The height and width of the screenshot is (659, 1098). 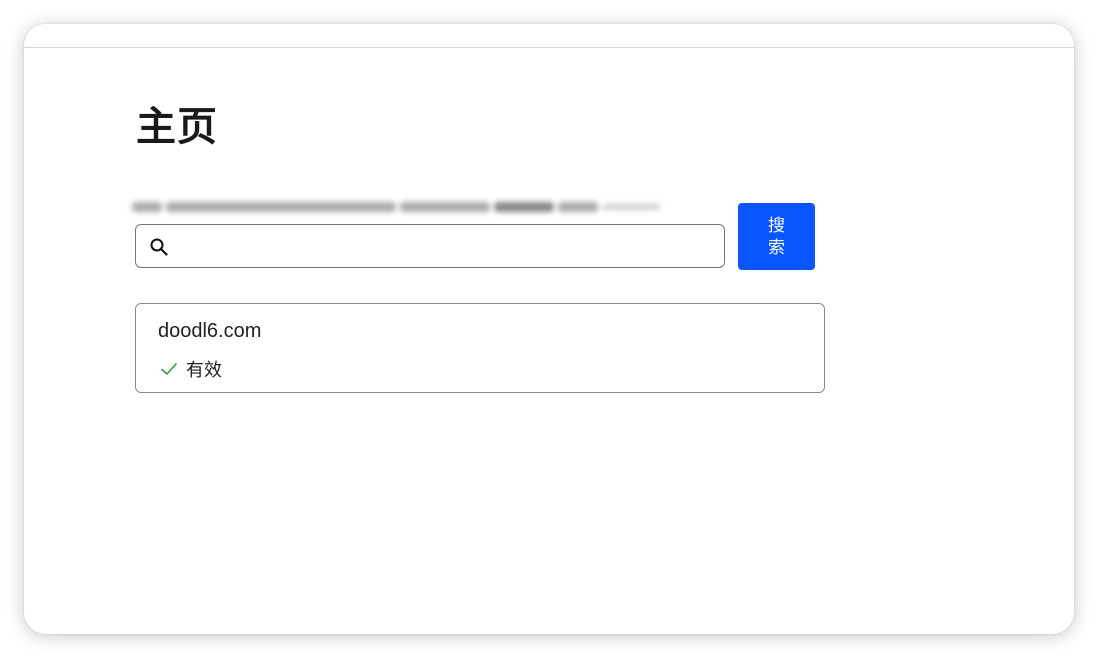 I want to click on search-button: 搜索, so click(x=776, y=236).